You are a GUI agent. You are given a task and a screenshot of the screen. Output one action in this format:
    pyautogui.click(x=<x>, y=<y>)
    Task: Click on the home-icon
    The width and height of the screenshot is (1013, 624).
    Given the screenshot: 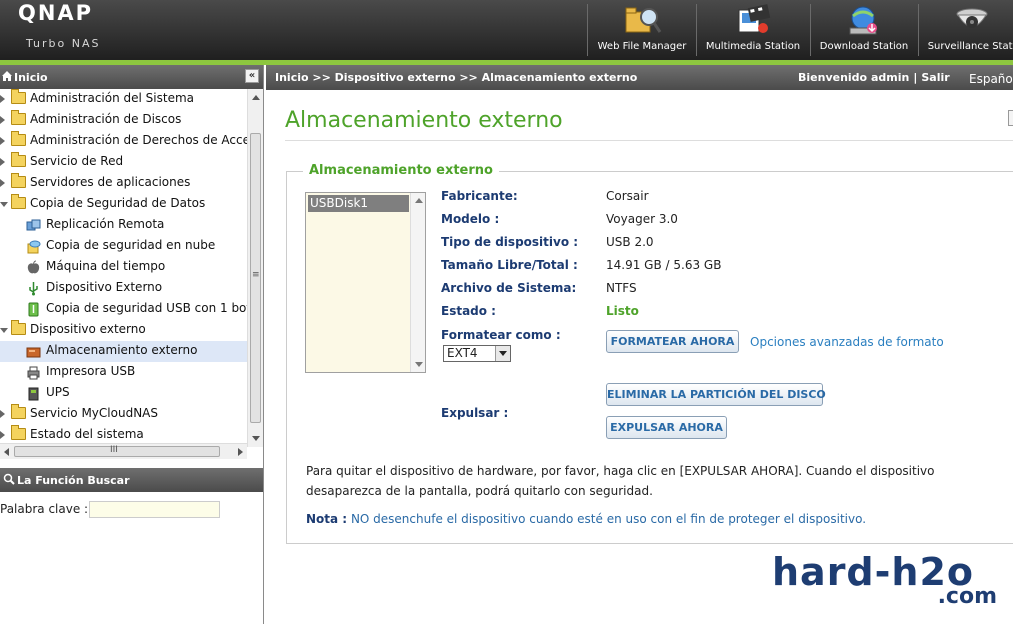 What is the action you would take?
    pyautogui.click(x=7, y=76)
    